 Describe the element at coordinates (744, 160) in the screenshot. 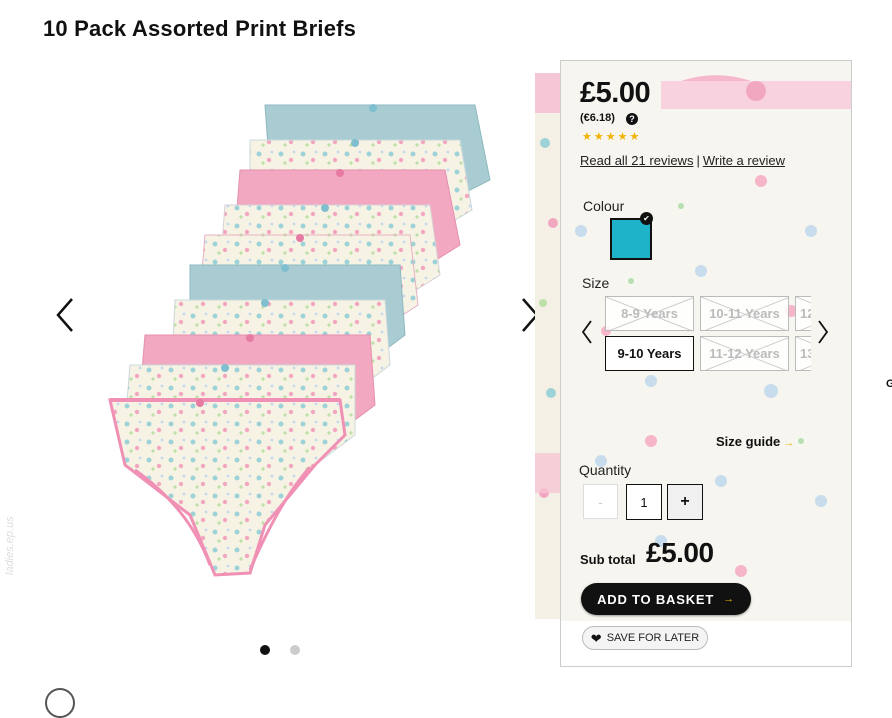

I see `write-review-link: Write a review` at that location.